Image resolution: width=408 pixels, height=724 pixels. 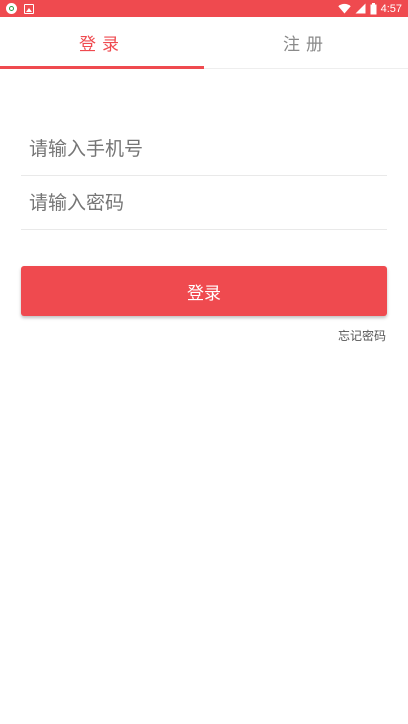 What do you see at coordinates (362, 335) in the screenshot?
I see `forgot-password-link: 忘记密码` at bounding box center [362, 335].